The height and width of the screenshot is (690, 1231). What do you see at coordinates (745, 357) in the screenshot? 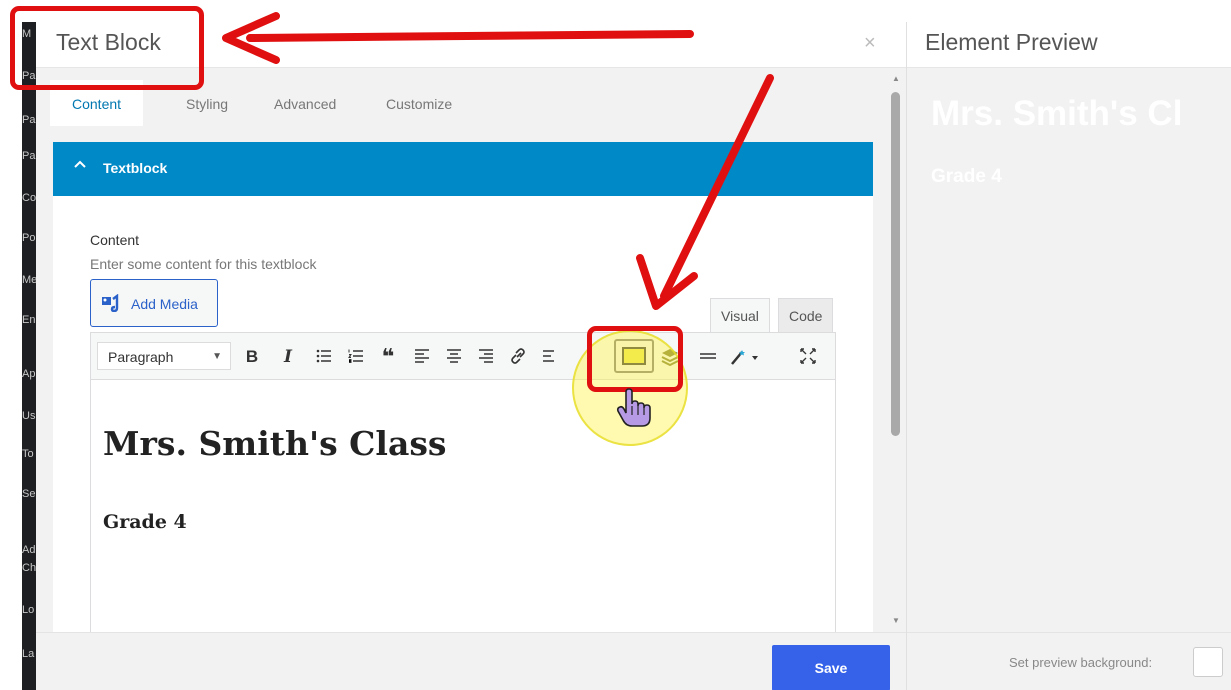
I see `magic-wand-icon` at bounding box center [745, 357].